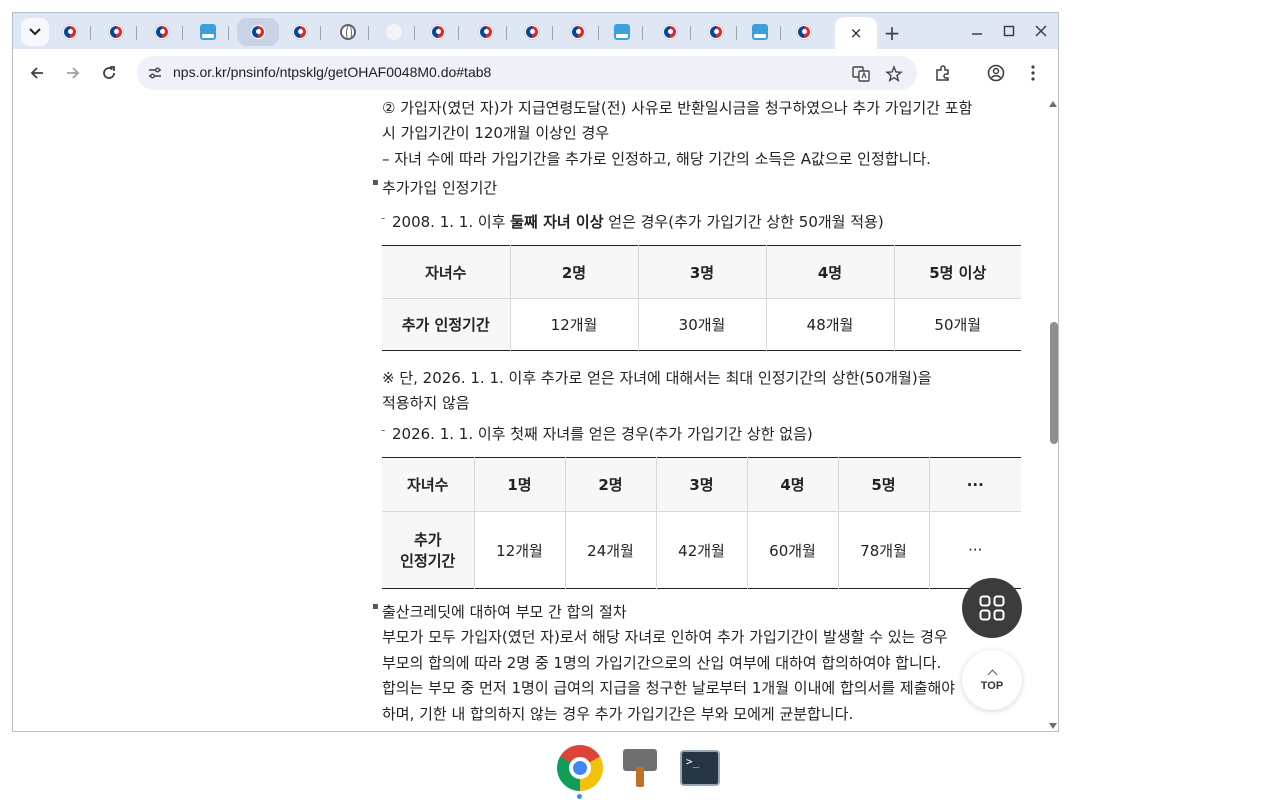 The image size is (1280, 800). What do you see at coordinates (426, 403) in the screenshot?
I see `note-text: 적용하지 않음` at bounding box center [426, 403].